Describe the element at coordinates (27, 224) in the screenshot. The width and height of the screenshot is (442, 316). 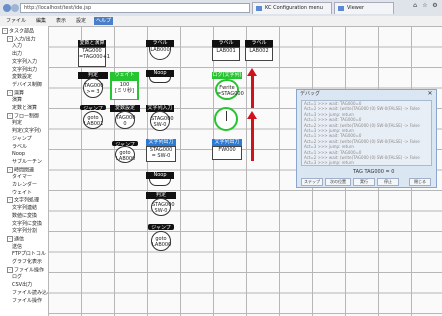
I see `tree-item: 文字列に変換` at that location.